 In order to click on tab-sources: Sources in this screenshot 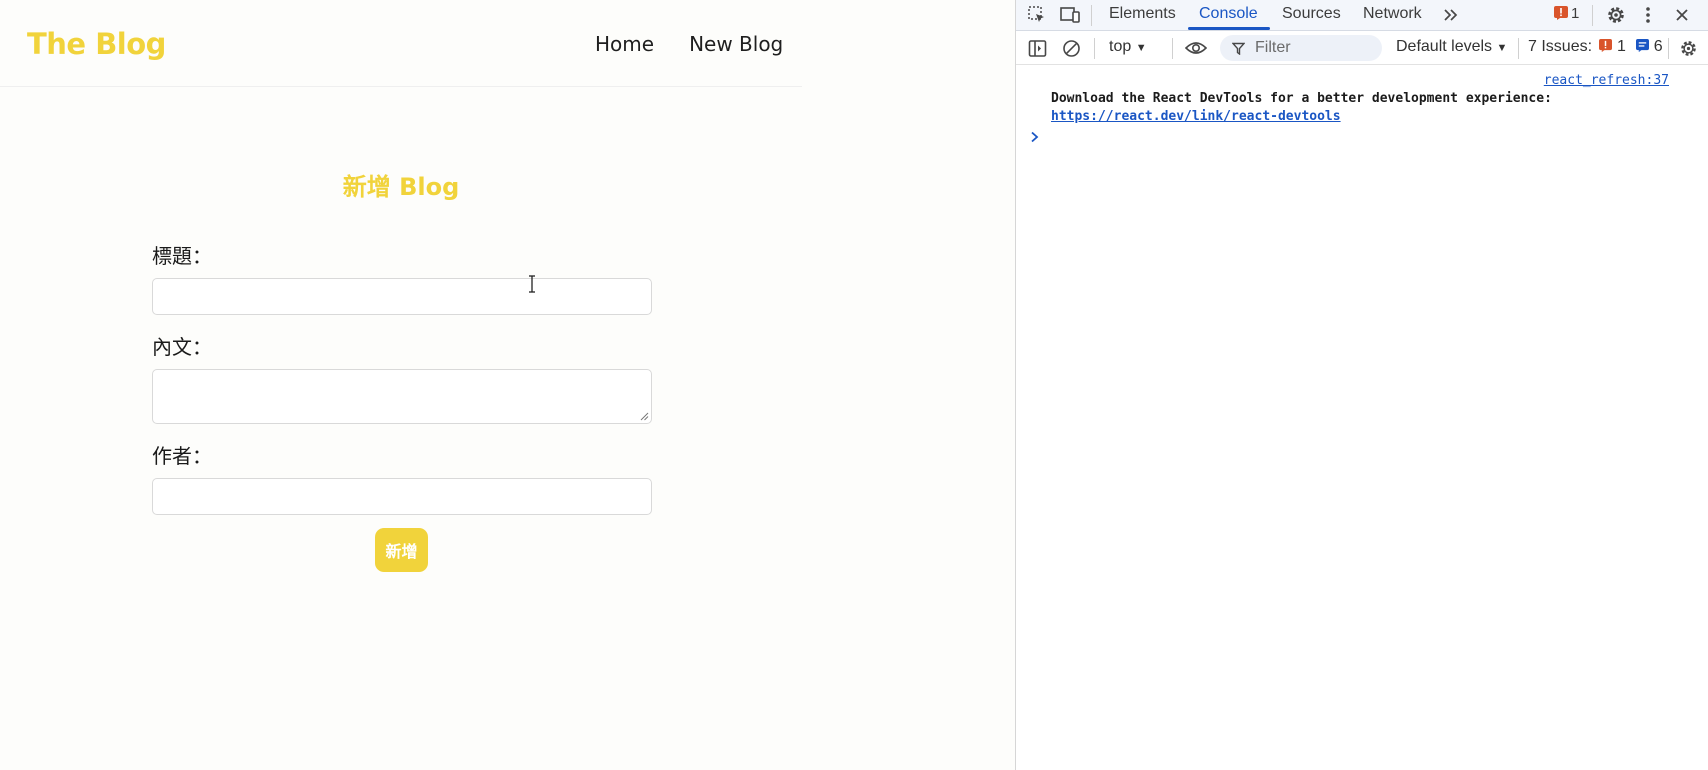, I will do `click(1311, 14)`.